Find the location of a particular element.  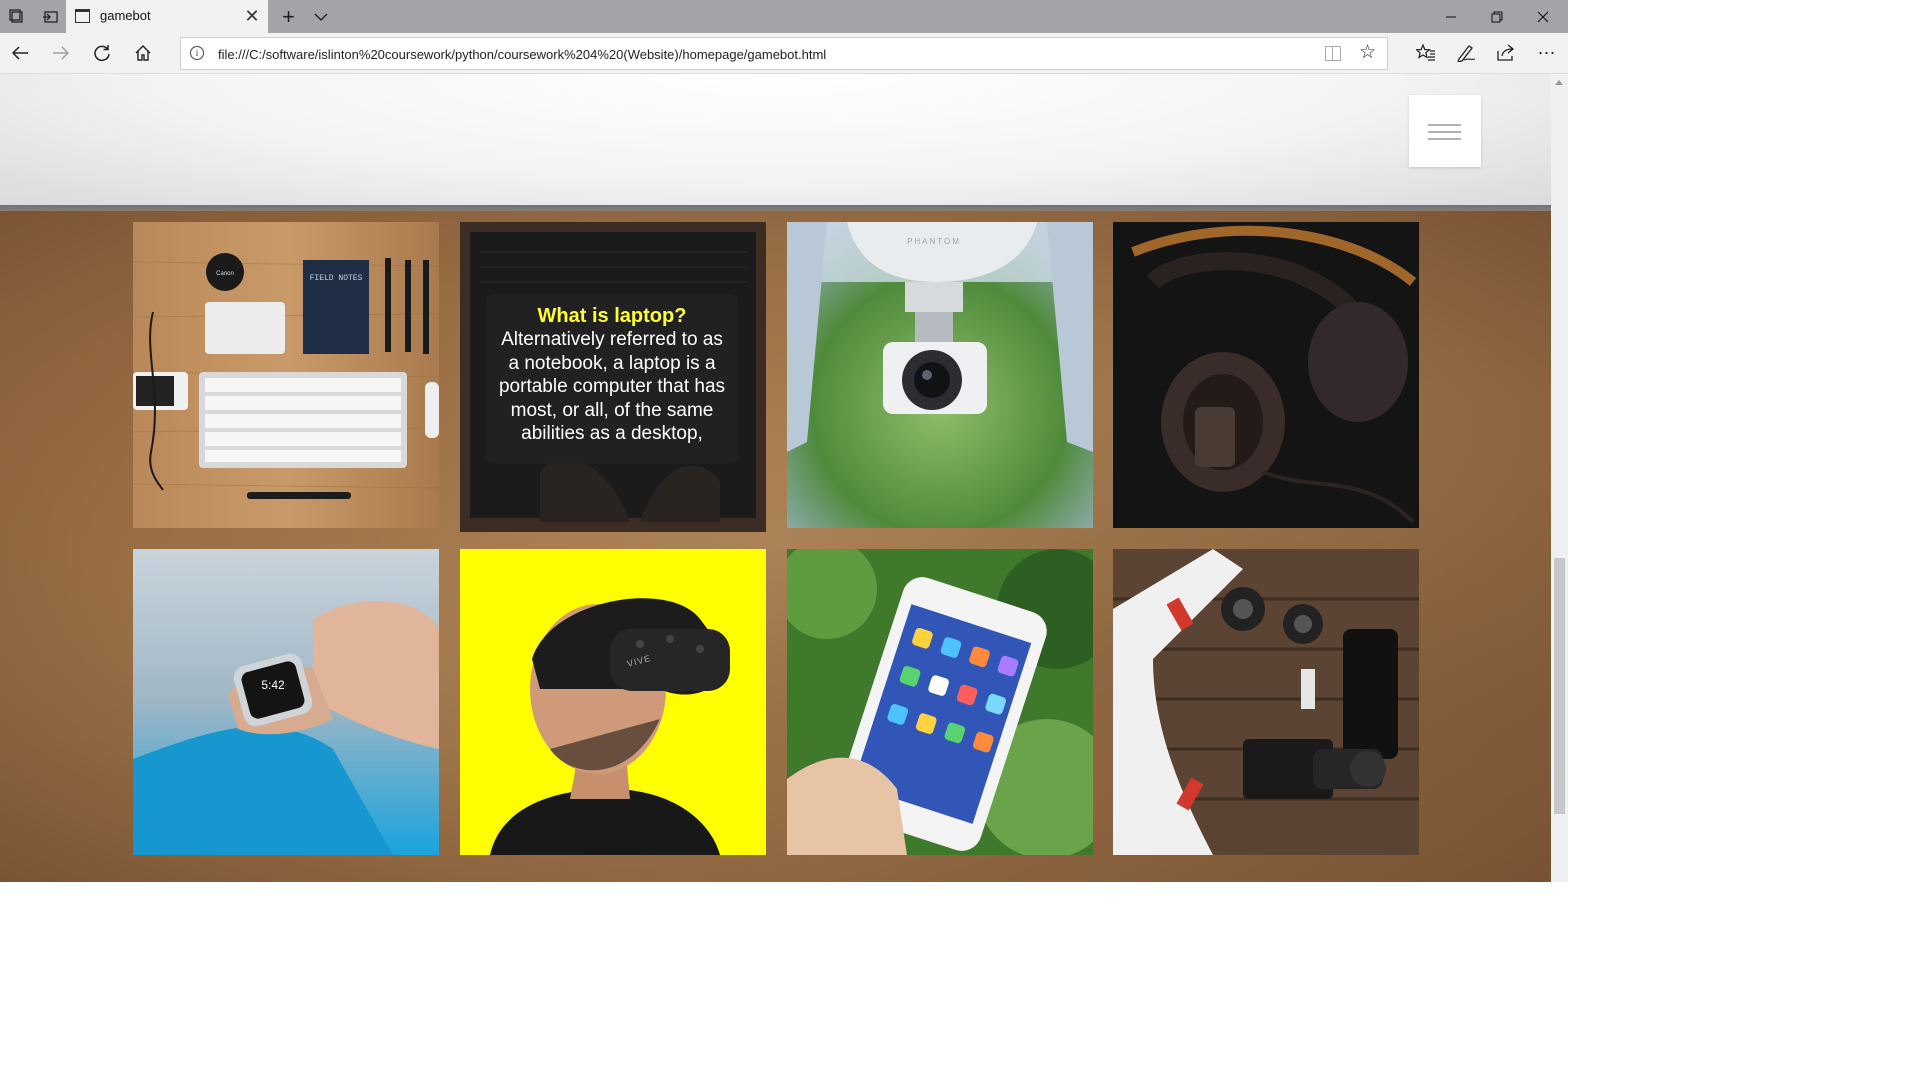

drone-gear-photo is located at coordinates (1266, 702).